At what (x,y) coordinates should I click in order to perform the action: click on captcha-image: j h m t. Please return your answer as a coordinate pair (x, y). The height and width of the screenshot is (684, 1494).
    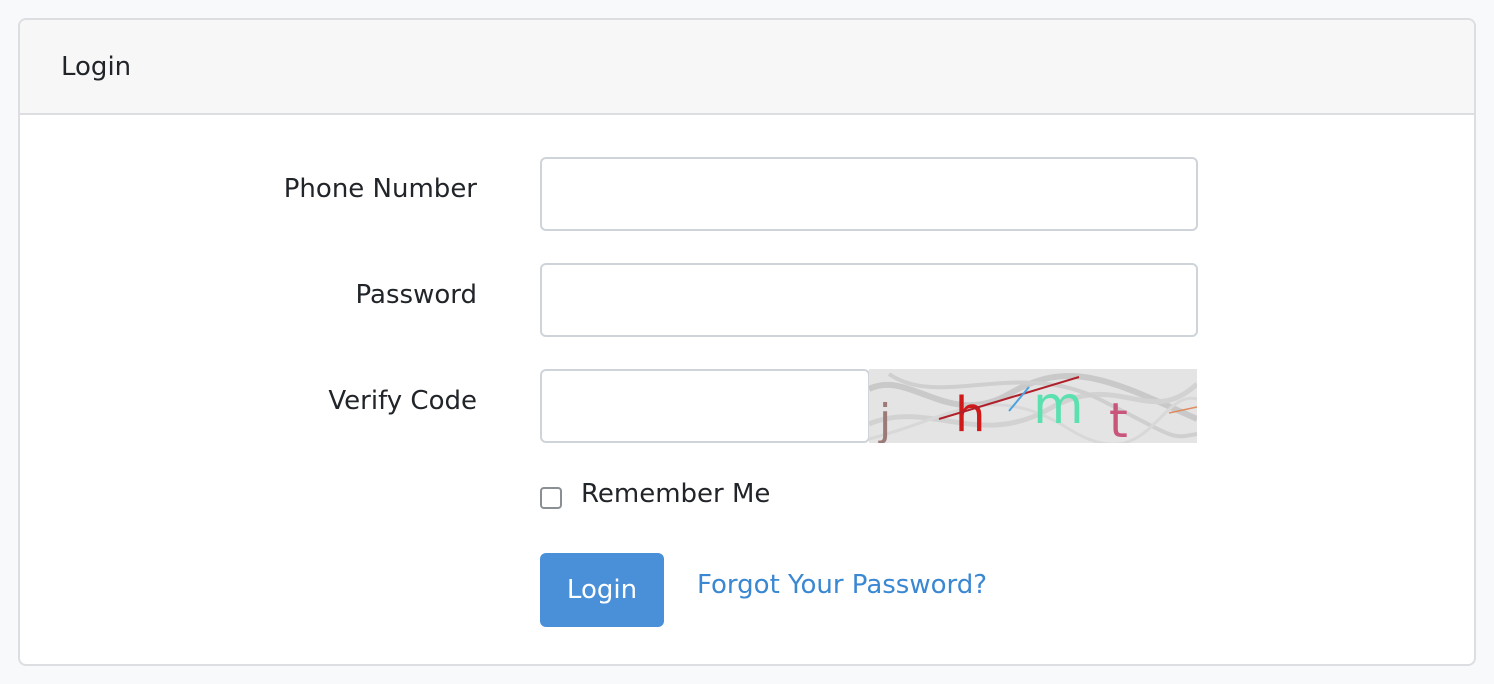
    Looking at the image, I should click on (1033, 406).